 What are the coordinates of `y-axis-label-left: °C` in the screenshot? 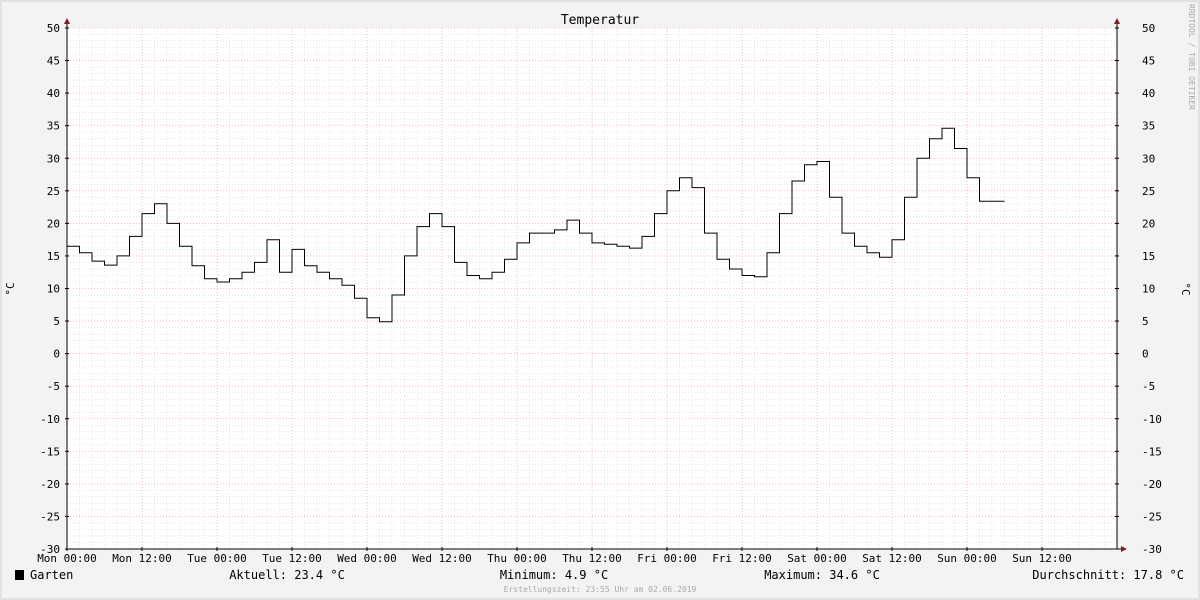 It's located at (10, 288).